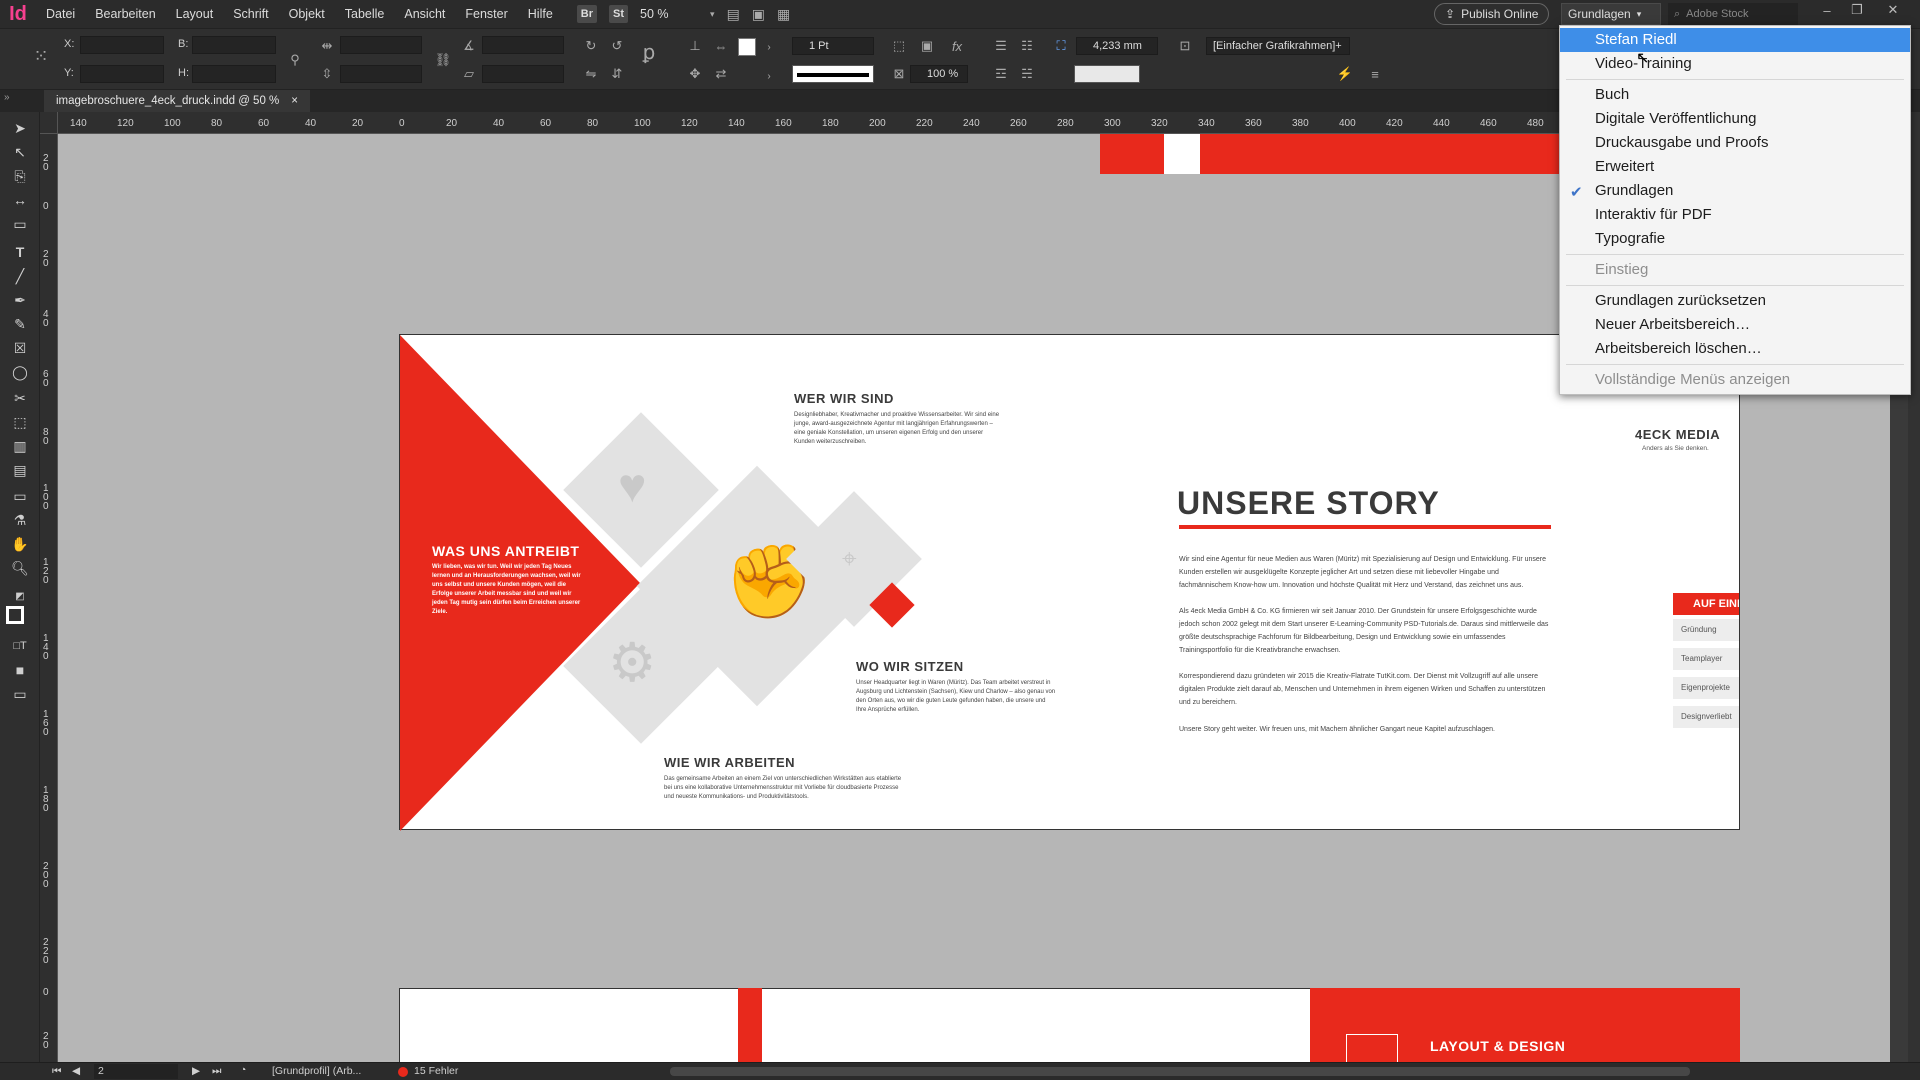  I want to click on close-icon: ✕, so click(1893, 10).